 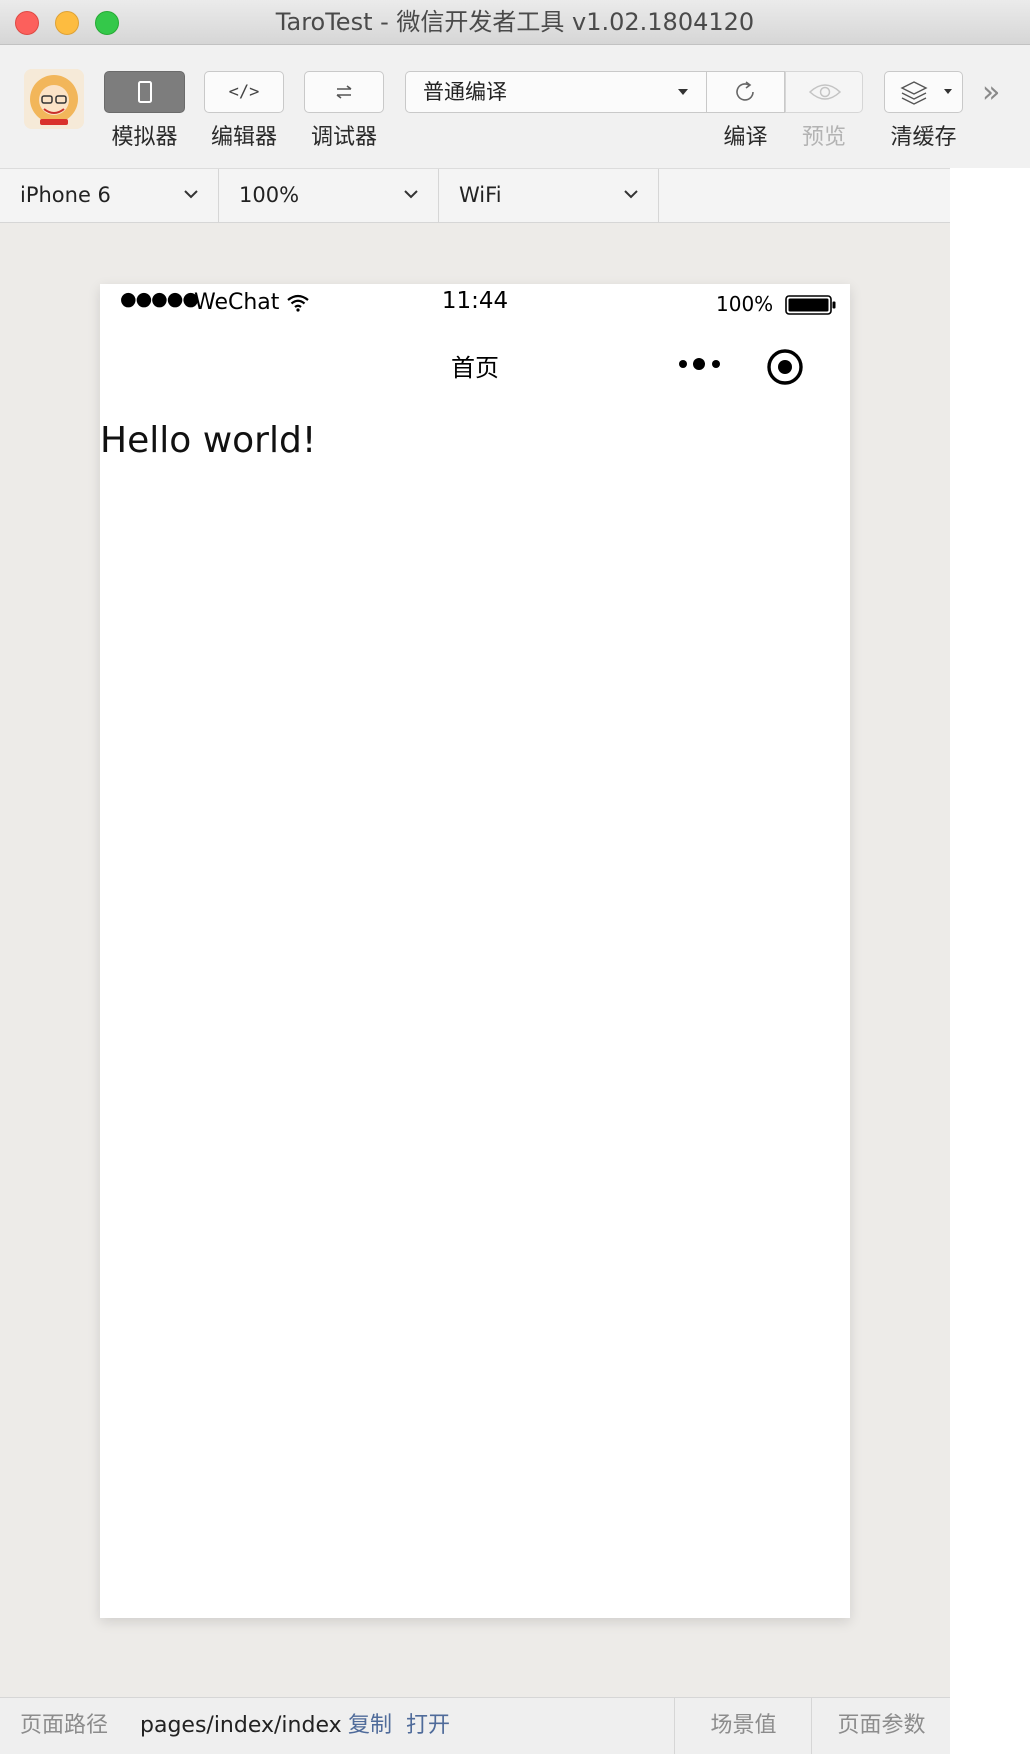 I want to click on device-value: iPhone 6, so click(x=65, y=195).